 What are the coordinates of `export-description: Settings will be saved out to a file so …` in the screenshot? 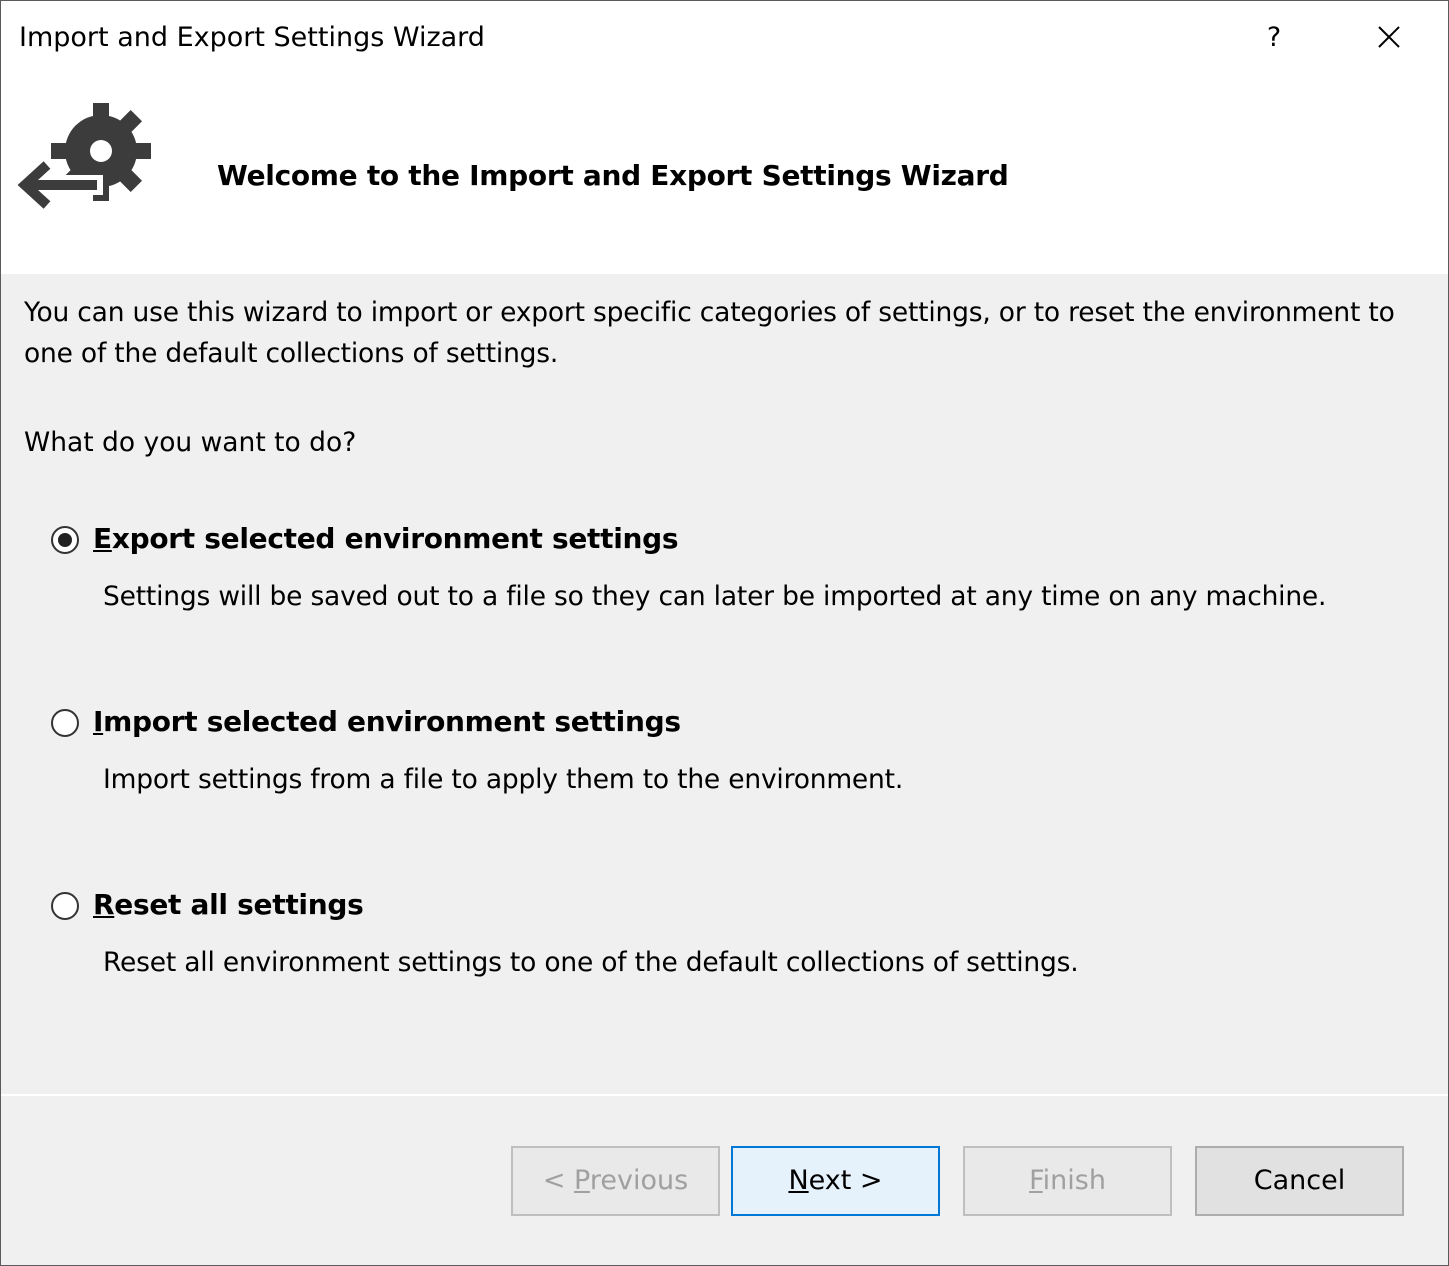 It's located at (715, 596).